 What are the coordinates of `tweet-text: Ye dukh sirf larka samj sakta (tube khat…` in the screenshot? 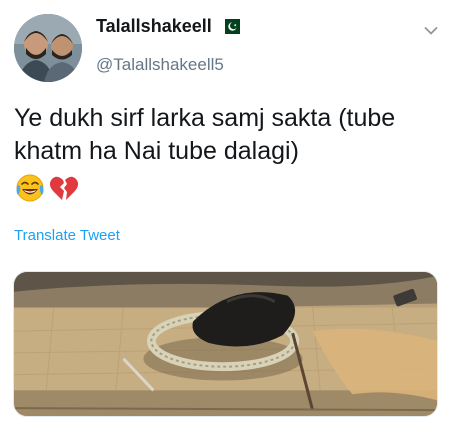 It's located at (205, 134).